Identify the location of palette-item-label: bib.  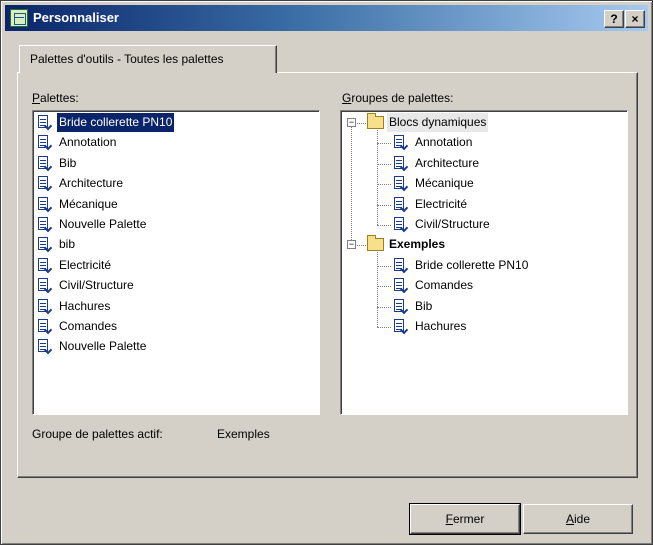
(67, 244).